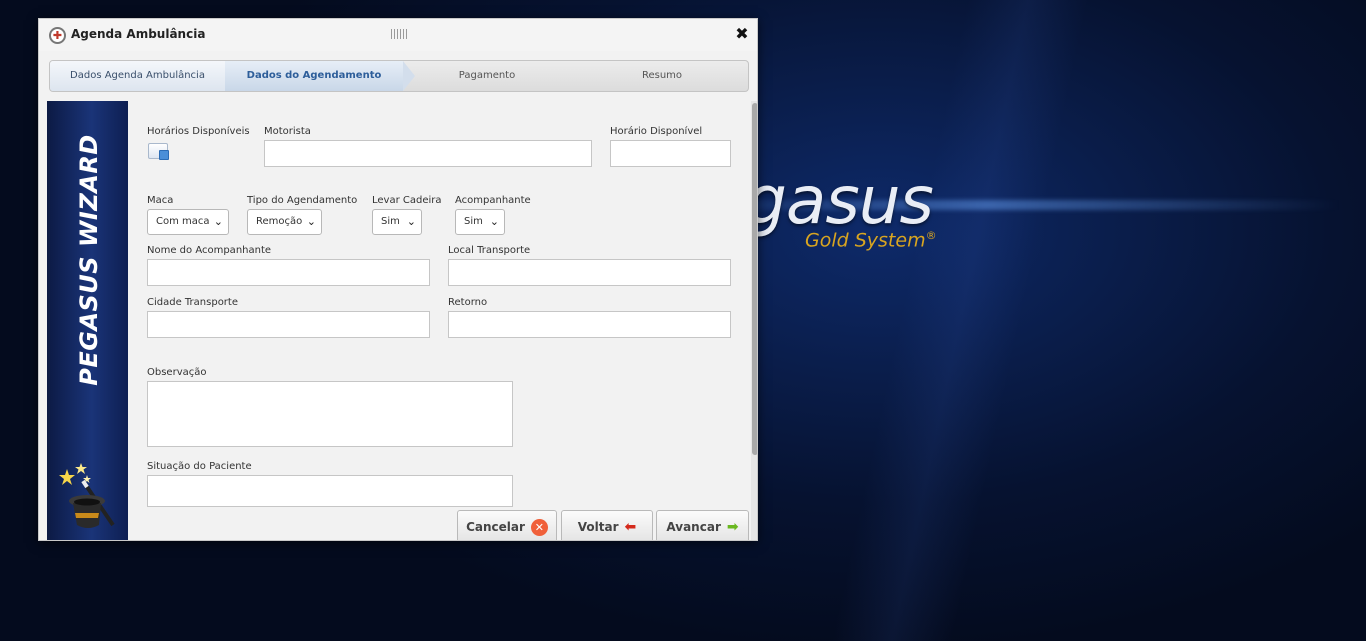 The height and width of the screenshot is (641, 1366). What do you see at coordinates (662, 76) in the screenshot?
I see `step-resumo: Resumo` at bounding box center [662, 76].